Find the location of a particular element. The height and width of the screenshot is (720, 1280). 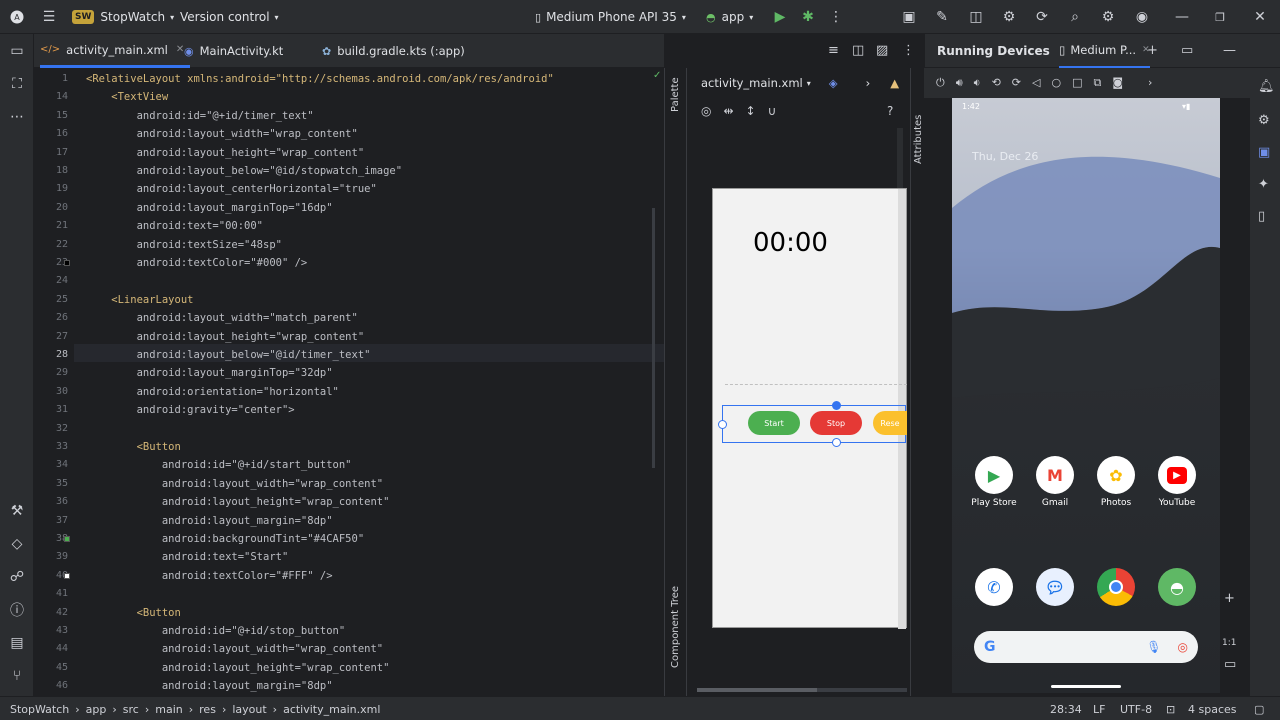

app-youtube: ▶ YouTube is located at coordinates (1177, 482).